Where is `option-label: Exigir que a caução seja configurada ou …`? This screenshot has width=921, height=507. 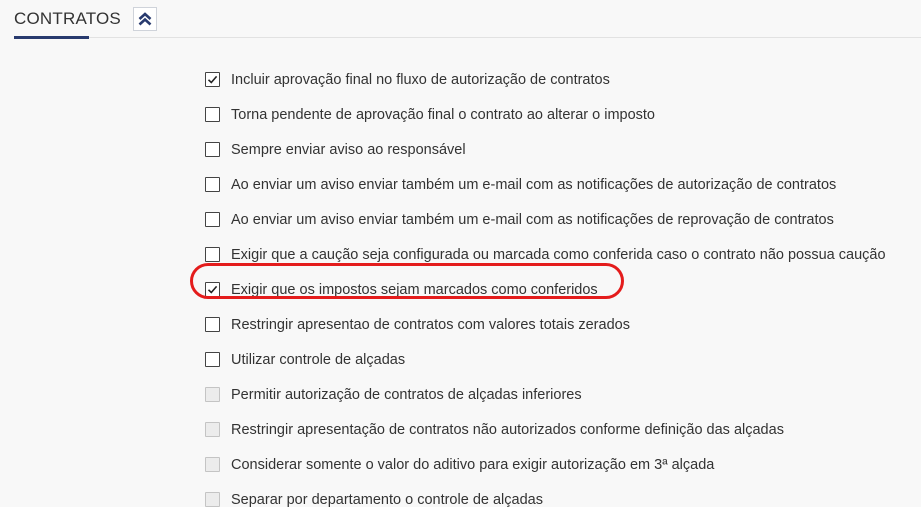
option-label: Exigir que a caução seja configurada ou … is located at coordinates (558, 254).